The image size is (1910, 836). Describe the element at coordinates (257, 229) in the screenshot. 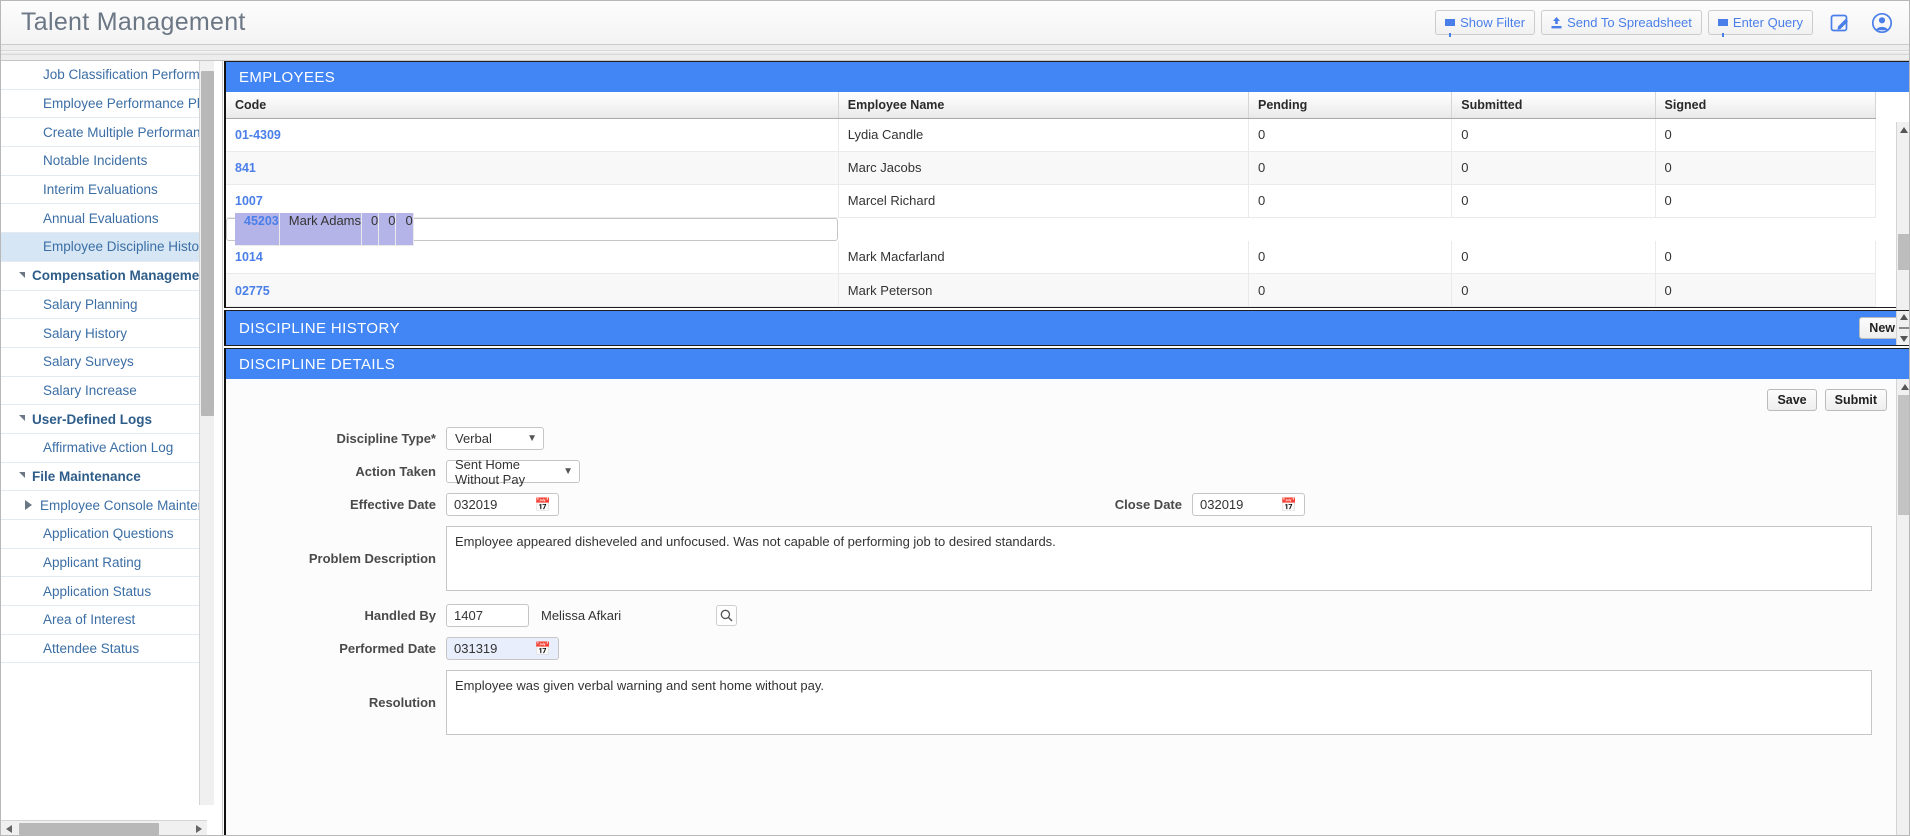

I see `employee-code-cell: 45203` at that location.